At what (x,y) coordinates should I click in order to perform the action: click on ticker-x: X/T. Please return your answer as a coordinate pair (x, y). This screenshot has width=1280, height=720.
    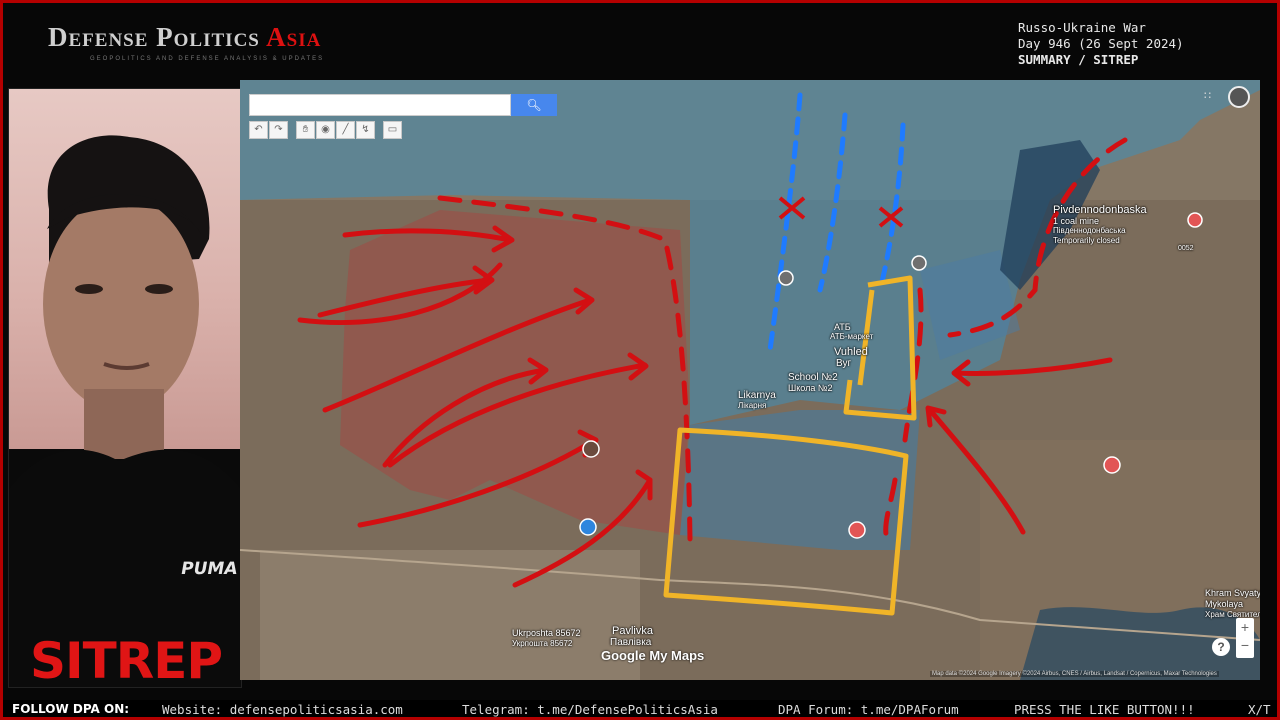
    Looking at the image, I should click on (1259, 709).